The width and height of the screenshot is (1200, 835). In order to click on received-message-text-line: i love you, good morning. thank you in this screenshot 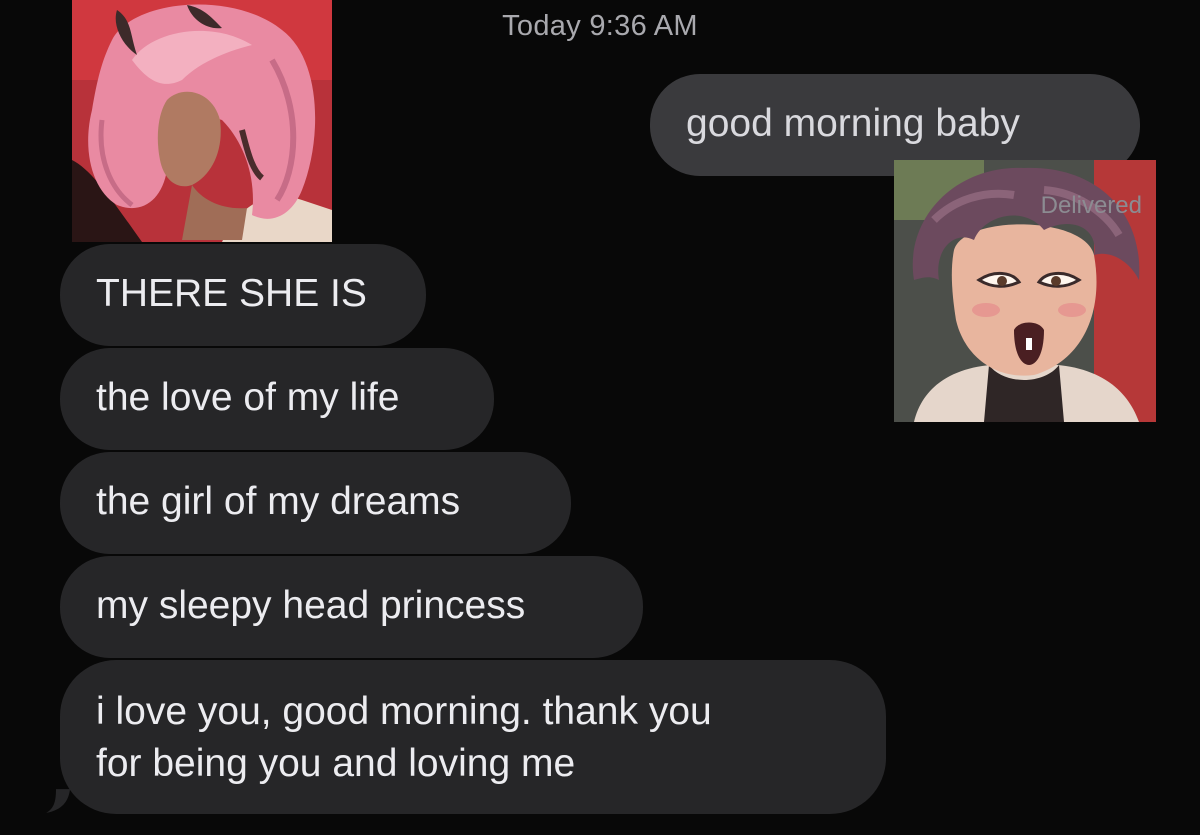, I will do `click(404, 711)`.